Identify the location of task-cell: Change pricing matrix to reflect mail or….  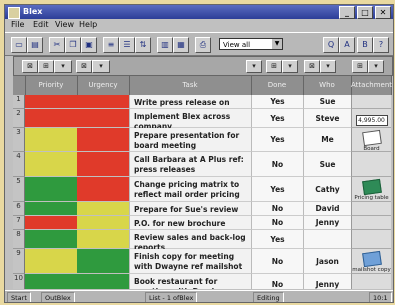
(190, 189).